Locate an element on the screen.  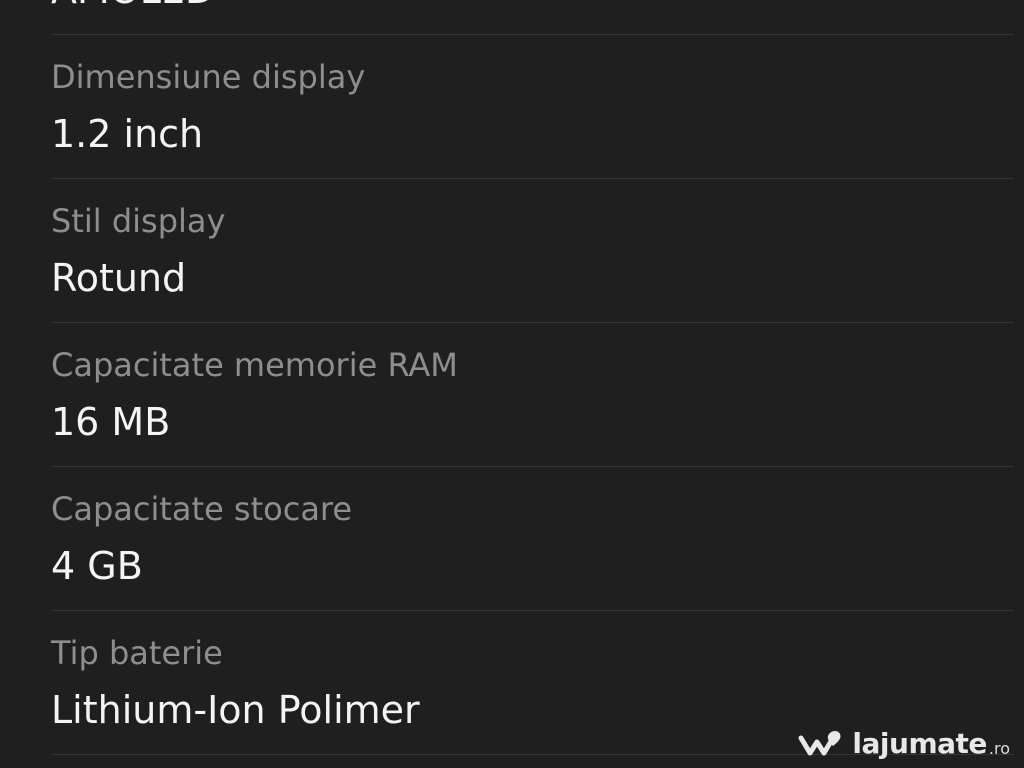
spec-row-display-type: AMOLED is located at coordinates (532, 17).